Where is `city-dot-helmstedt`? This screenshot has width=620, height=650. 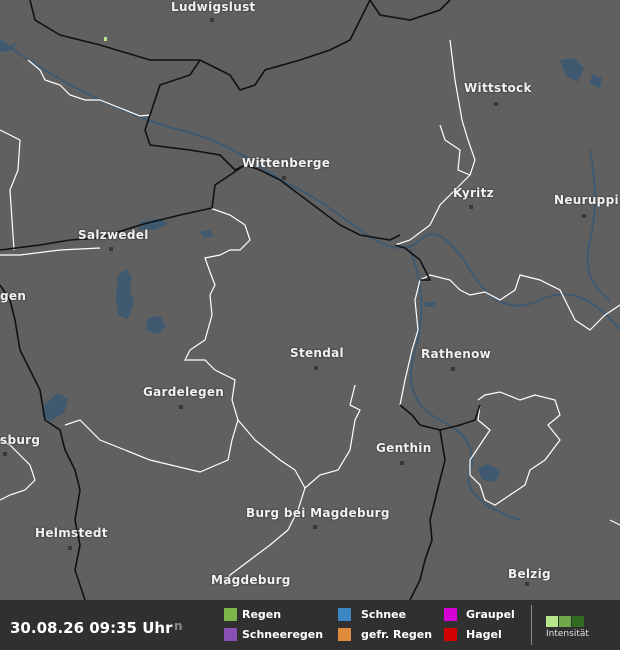
city-dot-helmstedt is located at coordinates (70, 548).